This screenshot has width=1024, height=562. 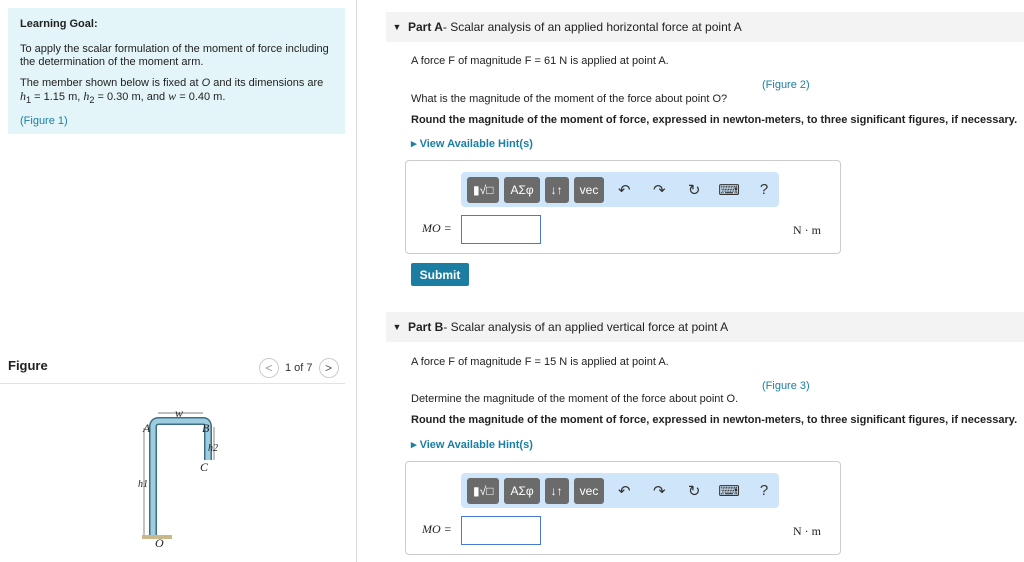 I want to click on figure-pager: < 1 of 7 >, so click(x=299, y=368).